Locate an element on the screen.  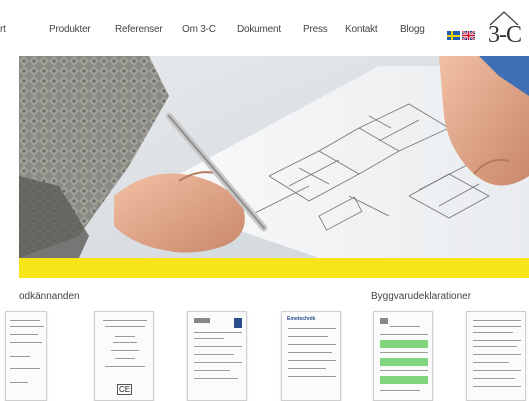
nav-item-dokument: Dokument is located at coordinates (259, 29).